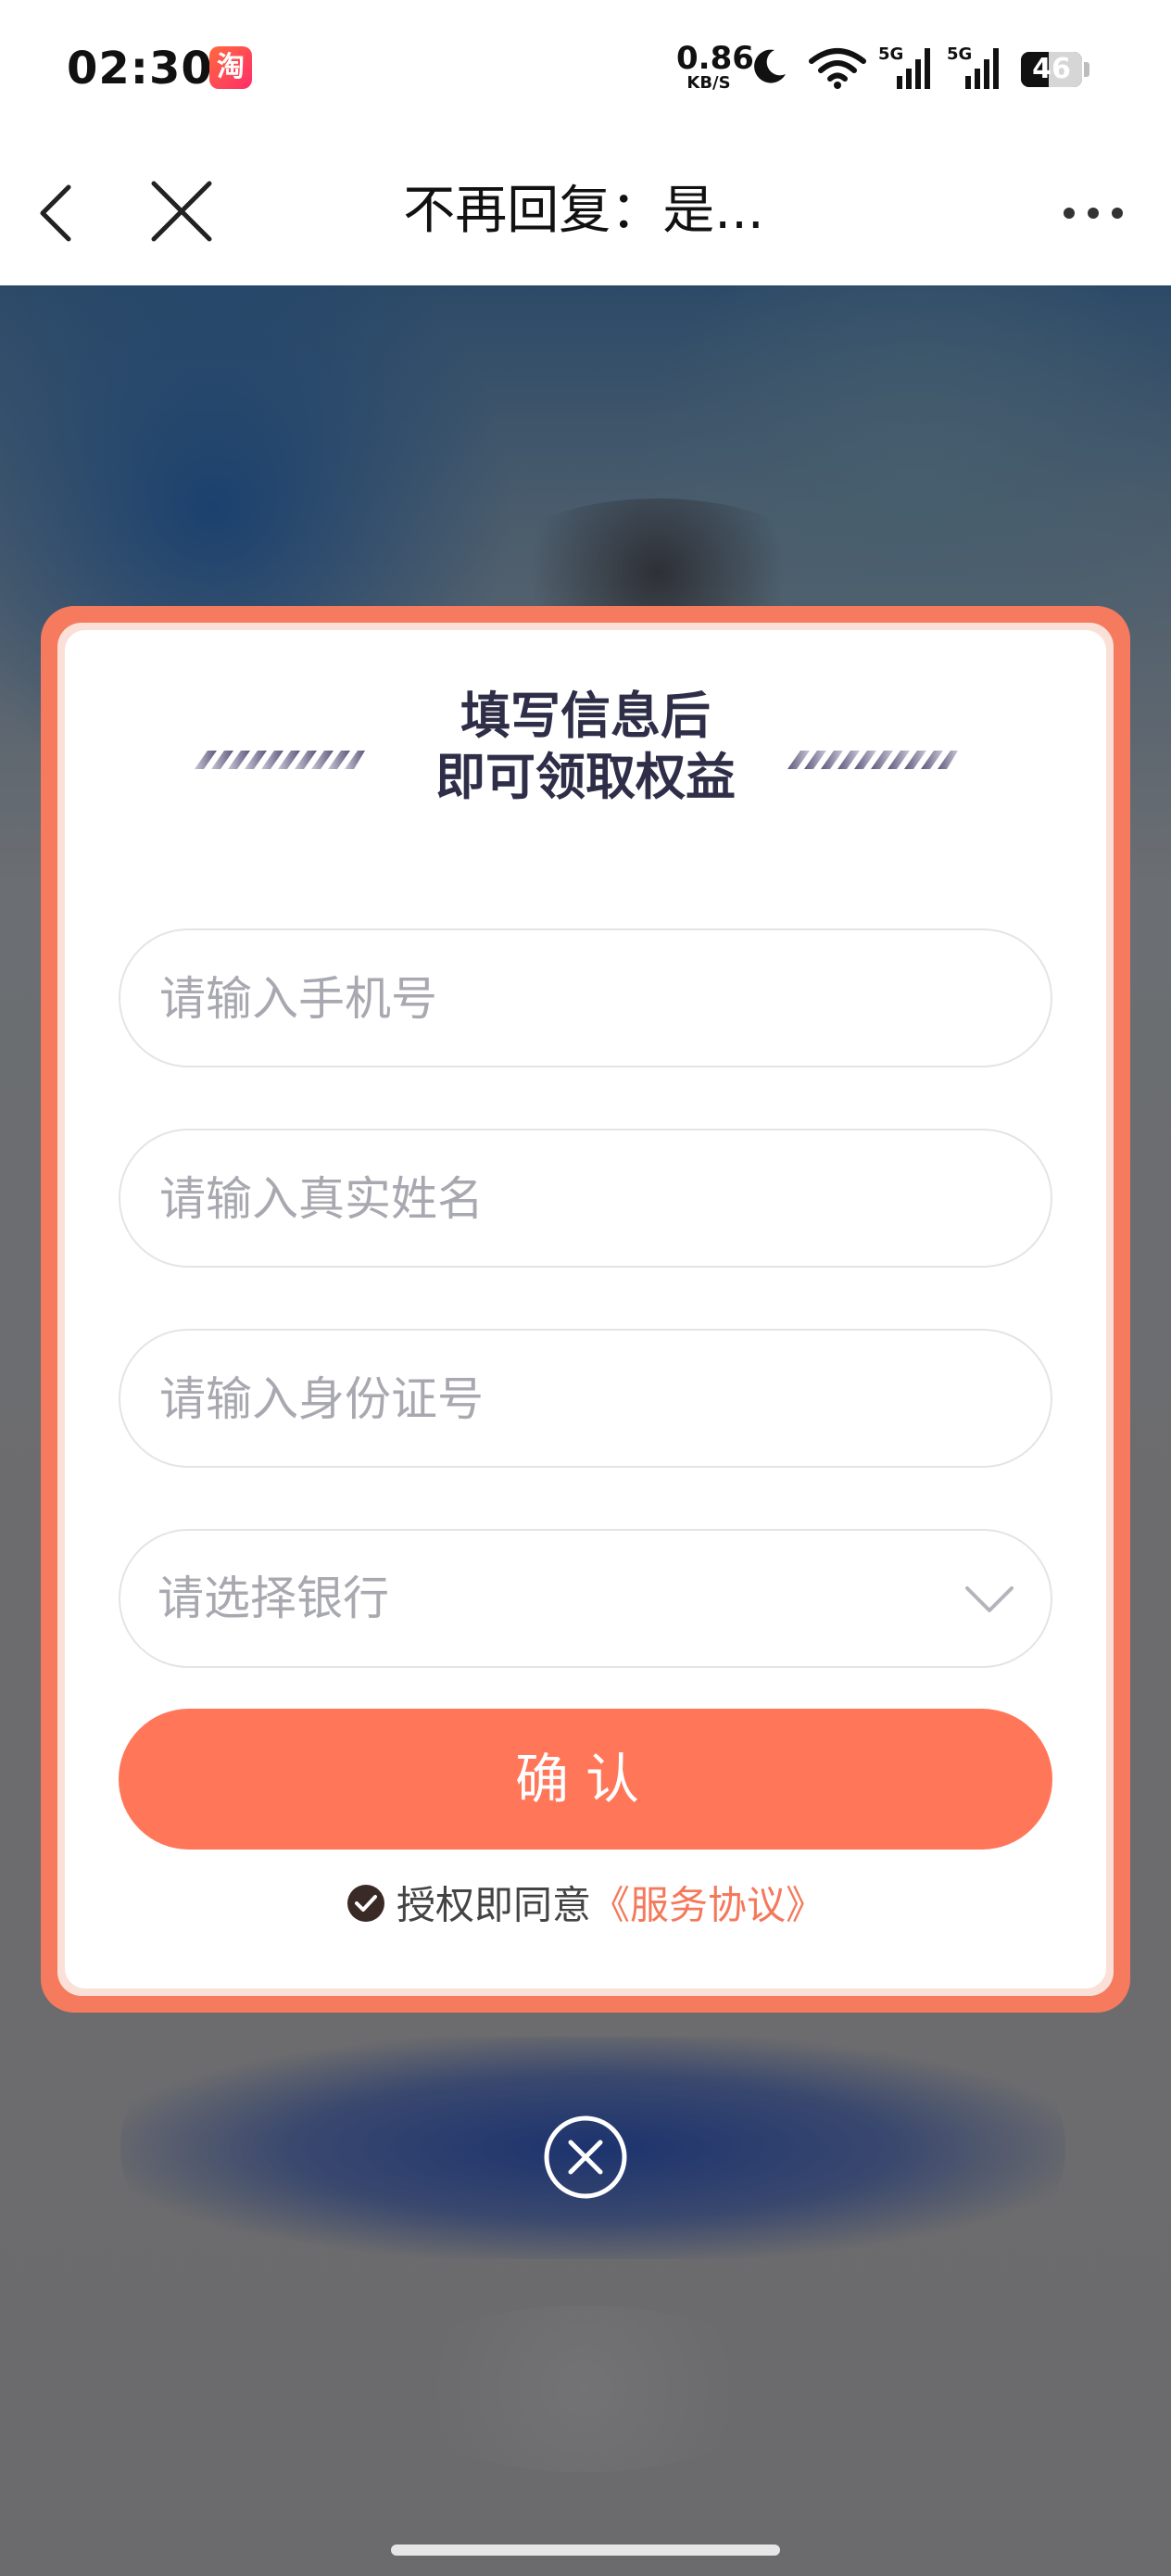 The height and width of the screenshot is (2576, 1171). I want to click on title-decoration-right, so click(873, 760).